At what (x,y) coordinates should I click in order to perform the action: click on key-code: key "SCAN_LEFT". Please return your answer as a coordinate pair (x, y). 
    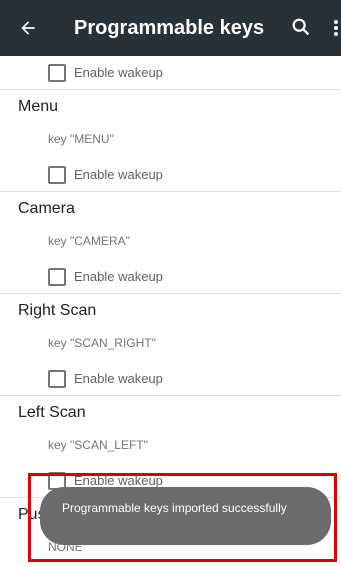
    Looking at the image, I should click on (98, 445).